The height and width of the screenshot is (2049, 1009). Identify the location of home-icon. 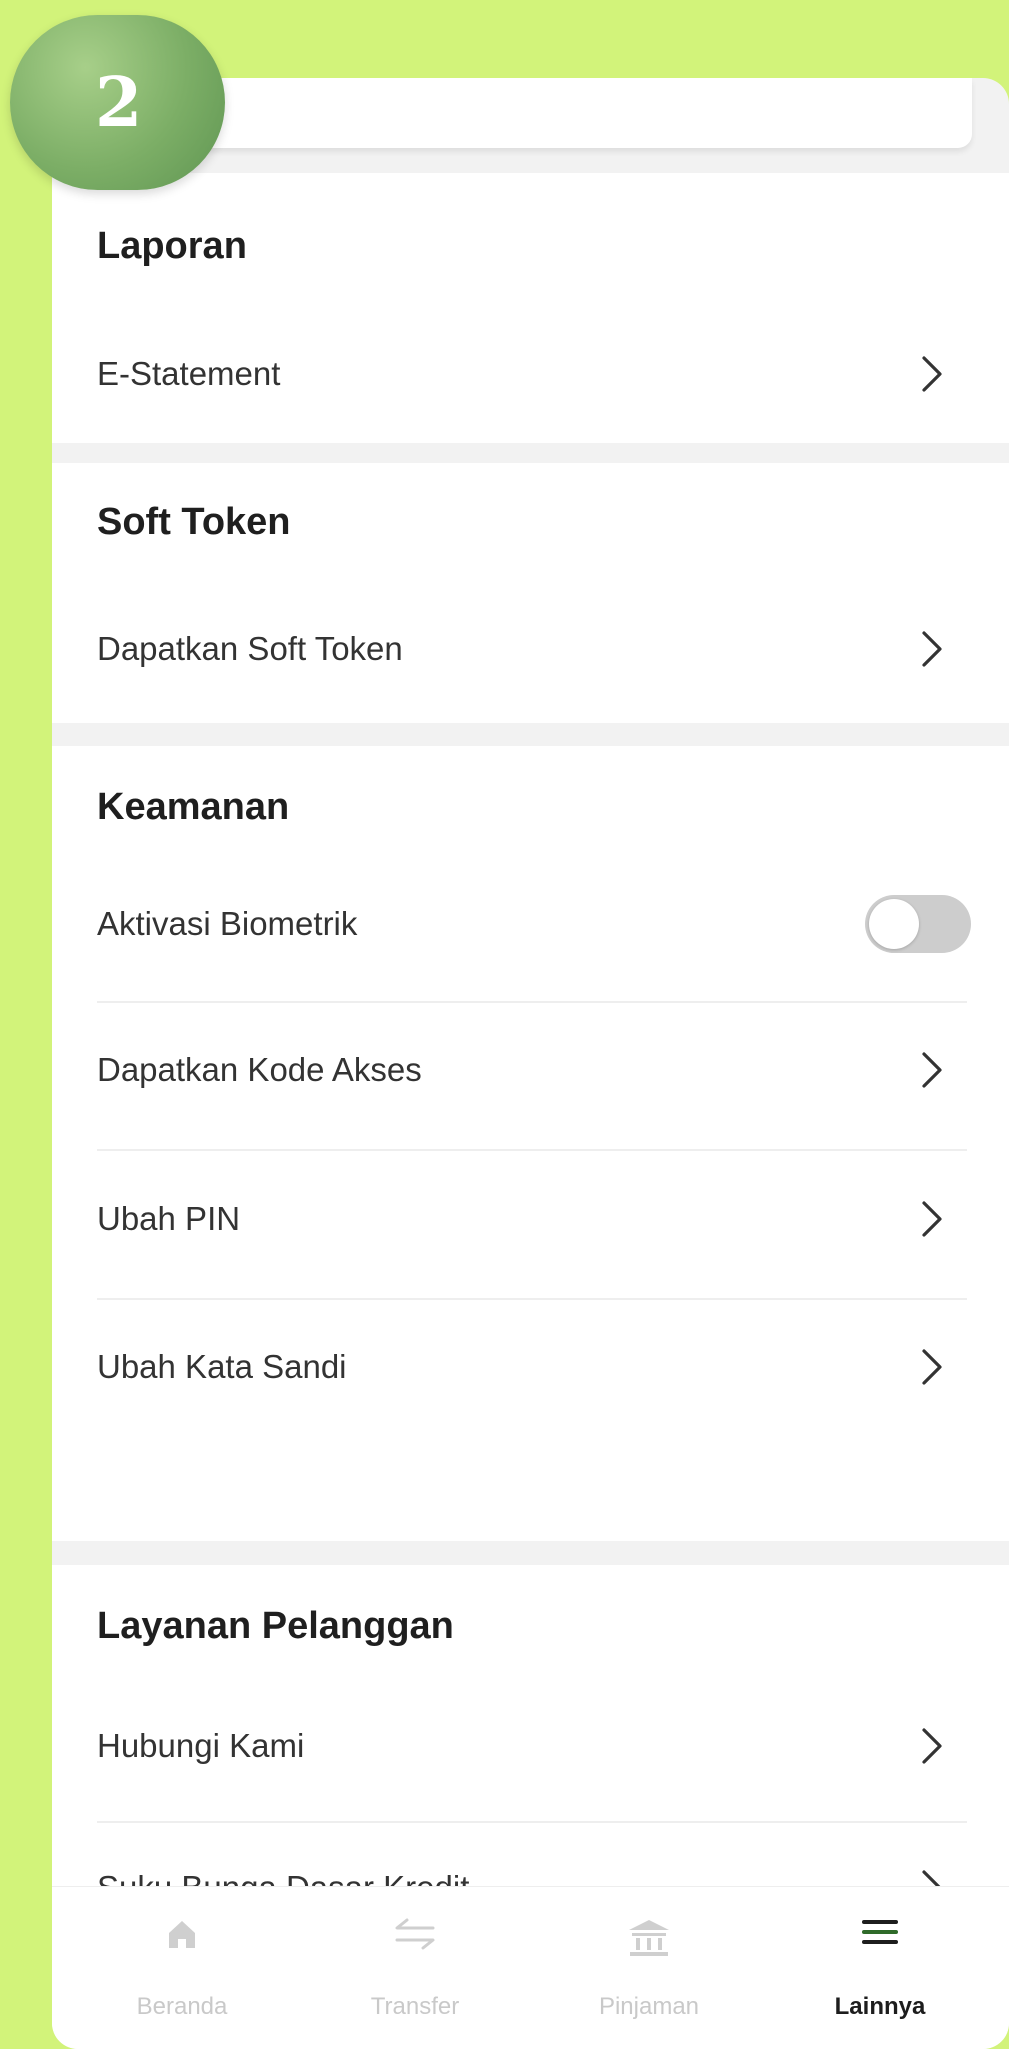
(182, 1934).